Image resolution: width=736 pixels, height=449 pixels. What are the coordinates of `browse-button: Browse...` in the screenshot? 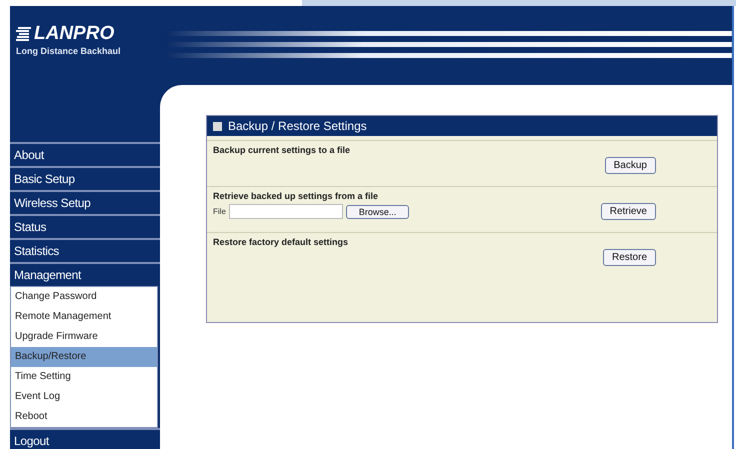 It's located at (378, 211).